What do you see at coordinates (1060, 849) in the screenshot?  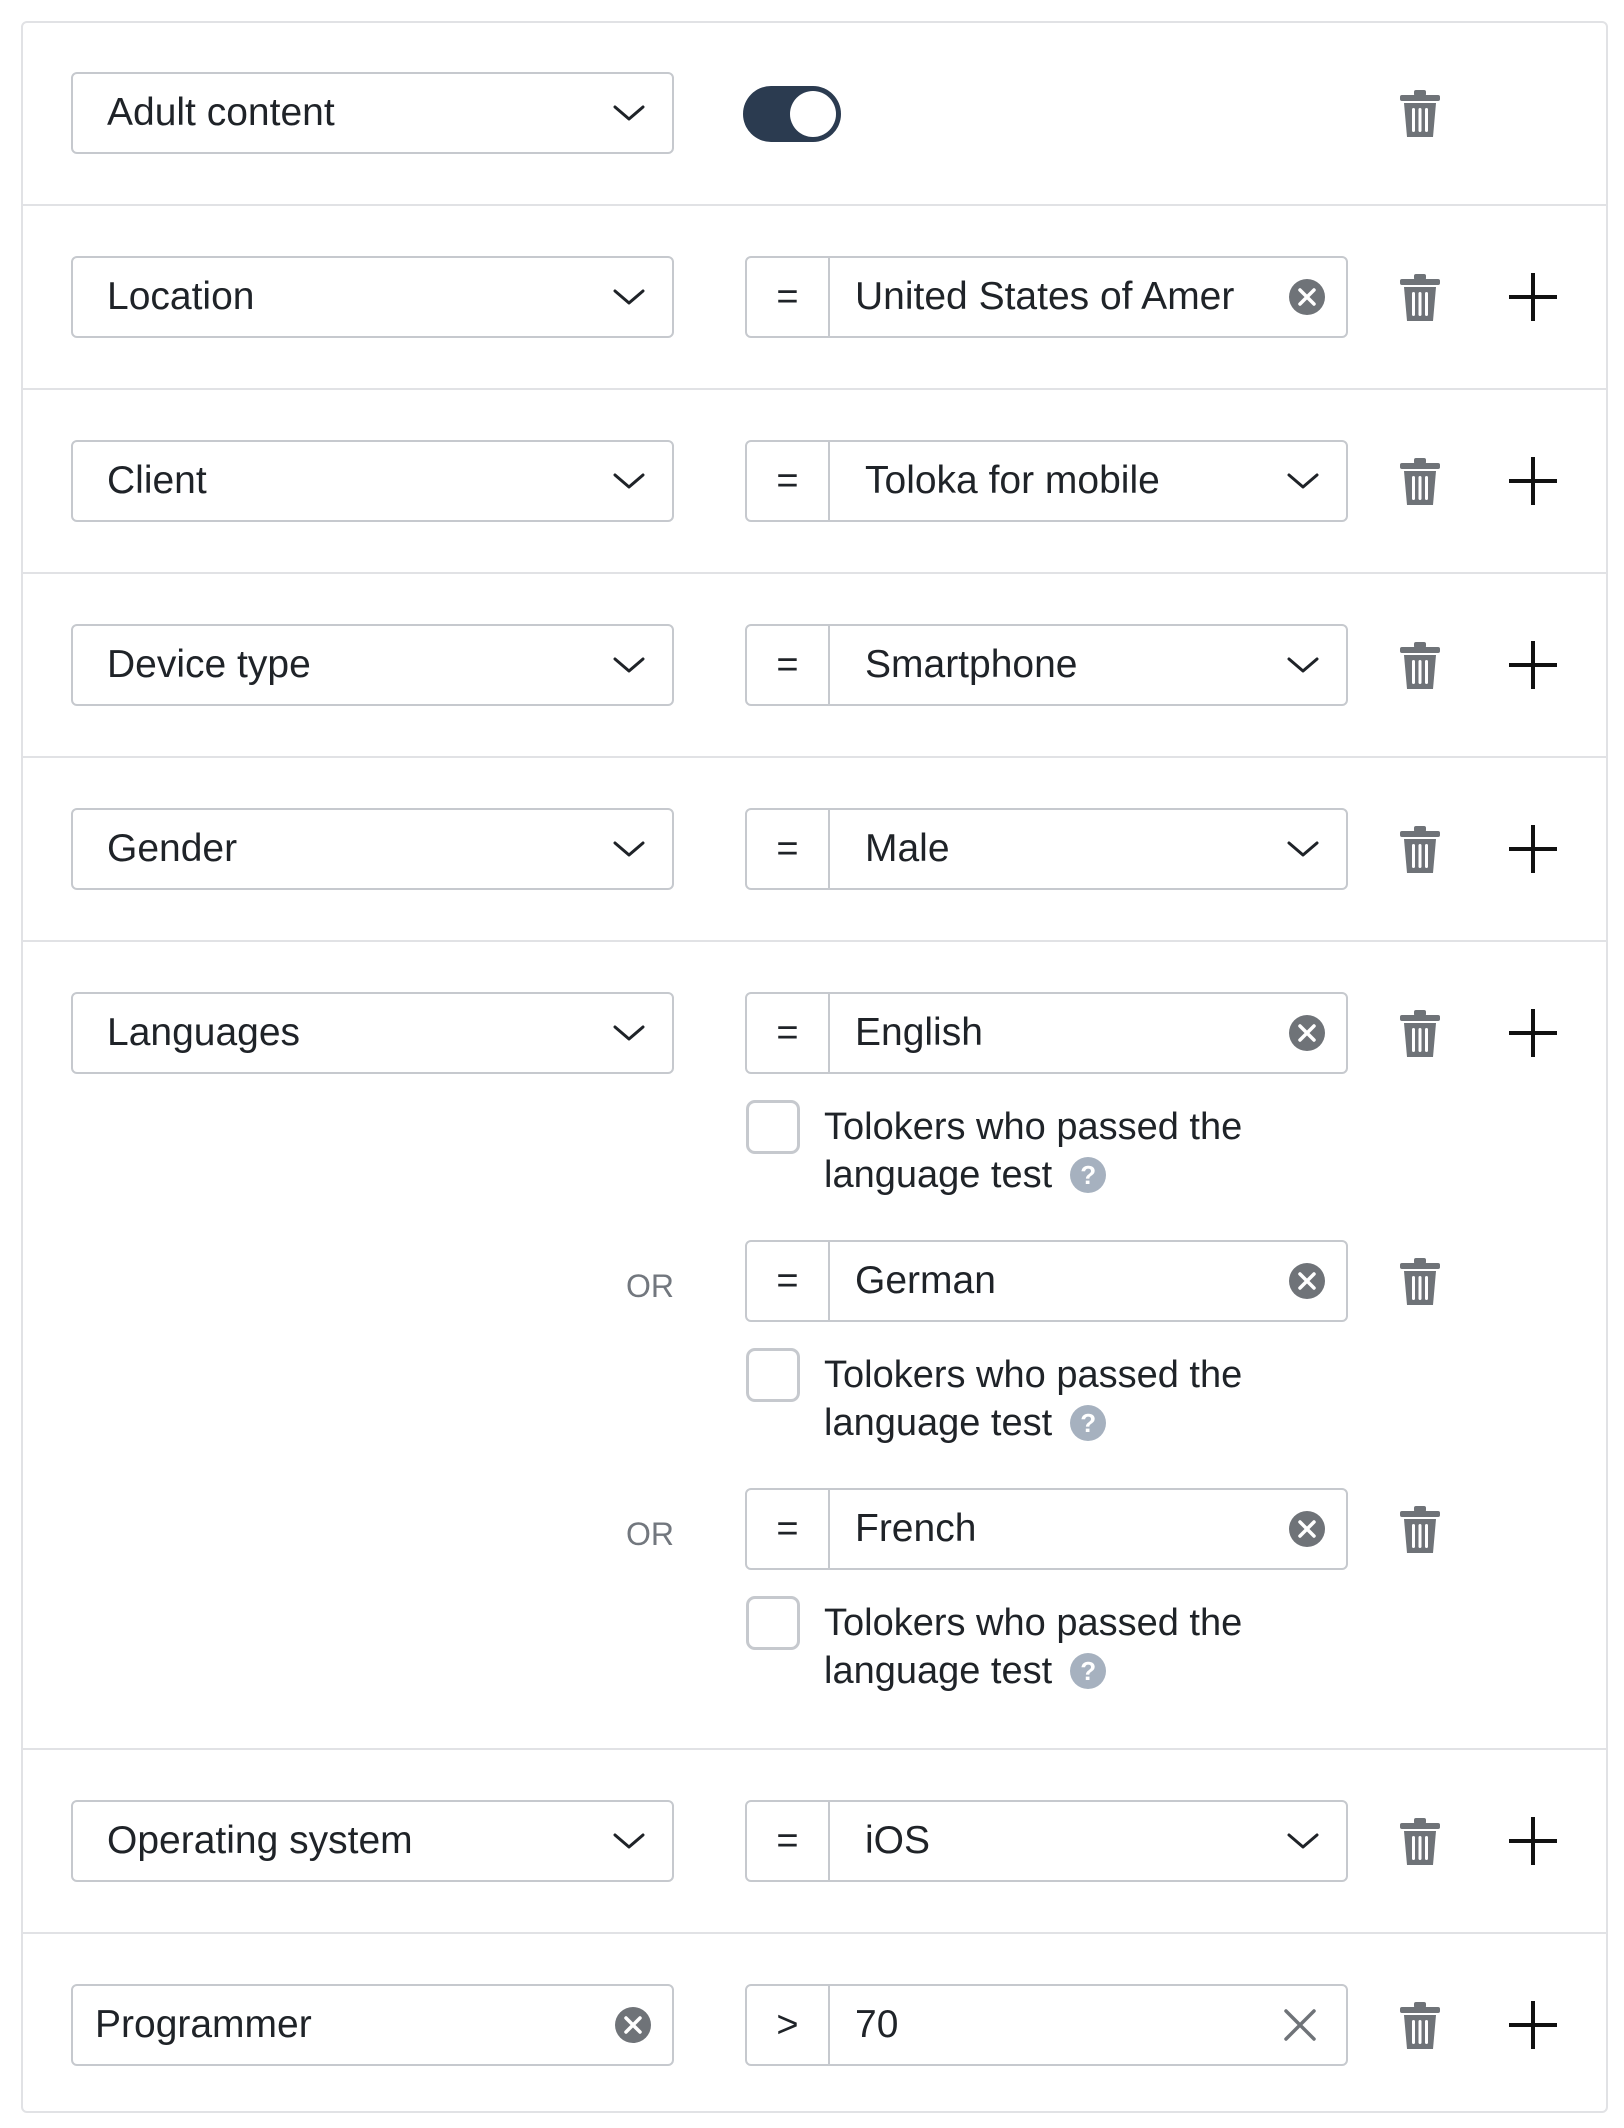 I see `value-select: Male` at bounding box center [1060, 849].